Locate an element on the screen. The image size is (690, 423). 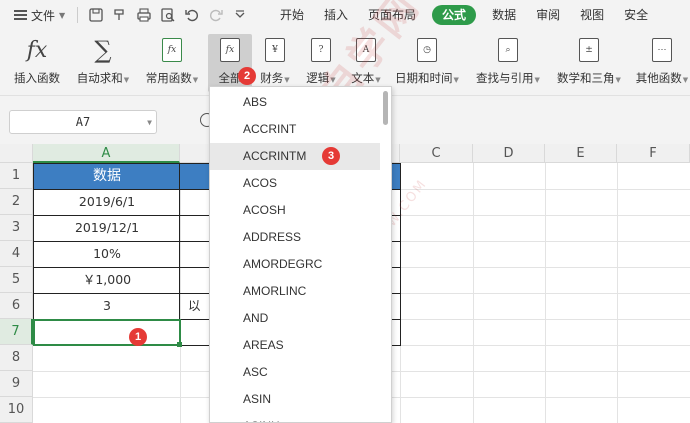
menu-bar: 文件 ▼ 开始 插入 页面布局 公式 数据 审阅 视图 安全 is located at coordinates (345, 15).